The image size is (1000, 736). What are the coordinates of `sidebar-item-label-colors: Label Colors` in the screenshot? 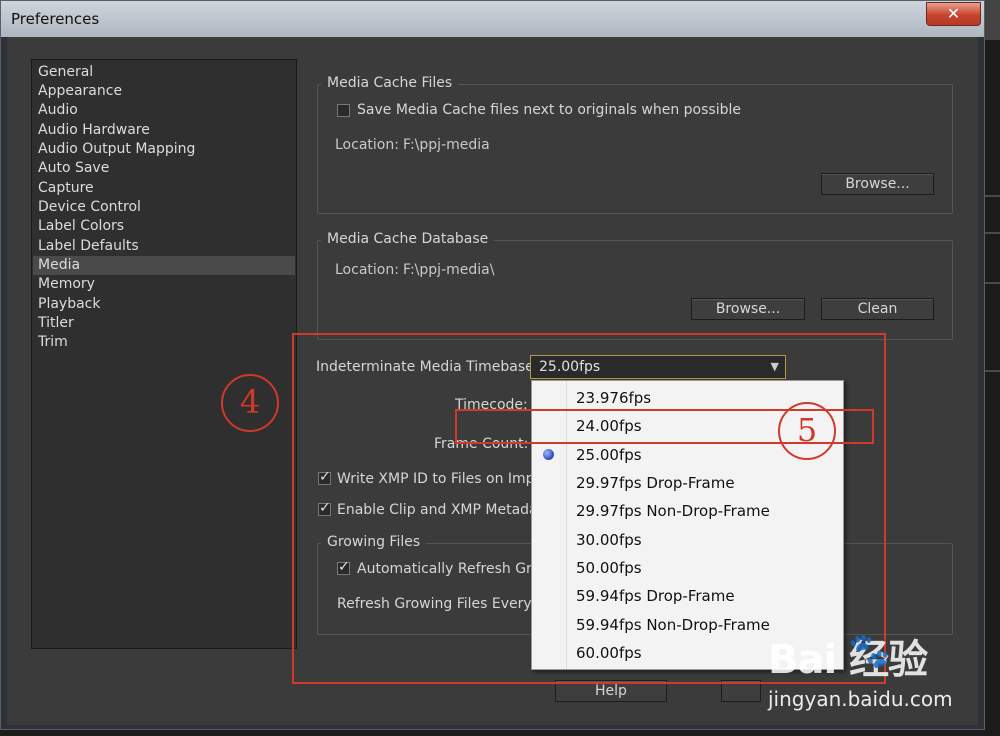 It's located at (164, 226).